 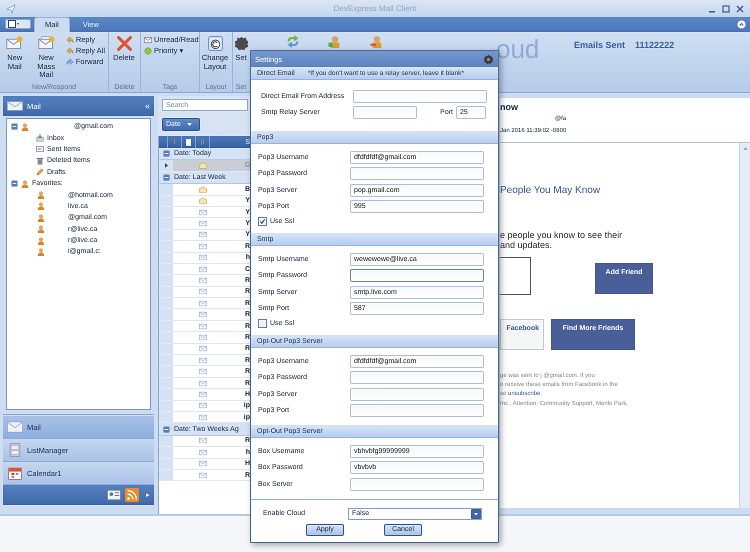 I want to click on app-icon, so click(x=11, y=9).